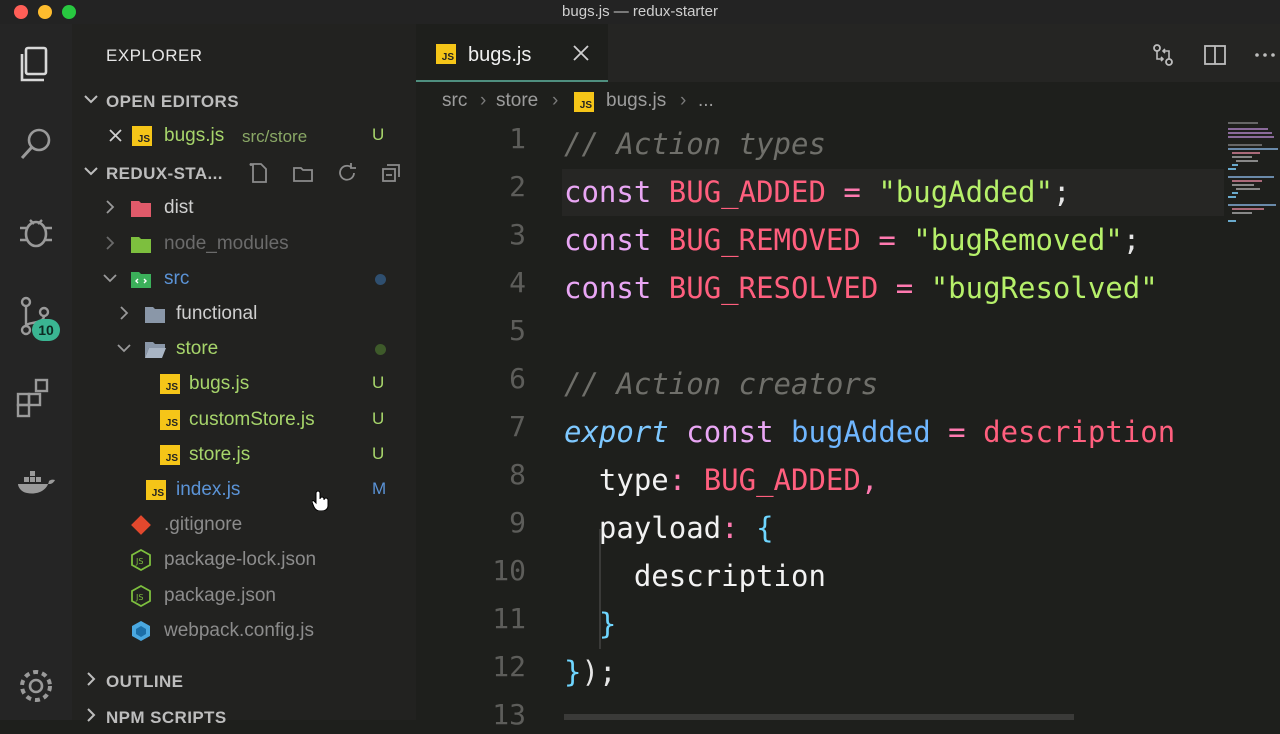 This screenshot has width=1280, height=734. What do you see at coordinates (669, 528) in the screenshot?
I see `code-line: payload: {` at bounding box center [669, 528].